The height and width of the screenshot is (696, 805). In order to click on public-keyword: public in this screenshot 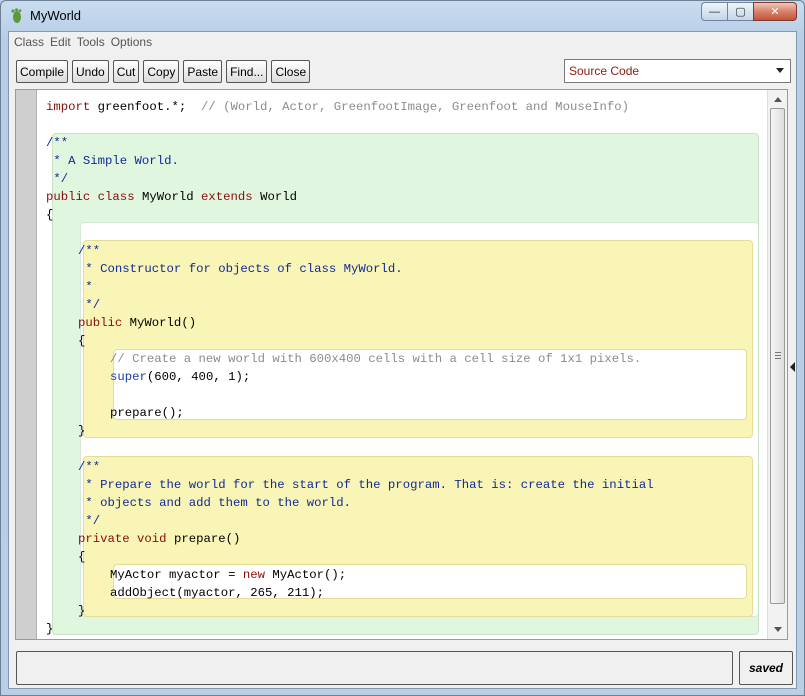, I will do `click(68, 197)`.